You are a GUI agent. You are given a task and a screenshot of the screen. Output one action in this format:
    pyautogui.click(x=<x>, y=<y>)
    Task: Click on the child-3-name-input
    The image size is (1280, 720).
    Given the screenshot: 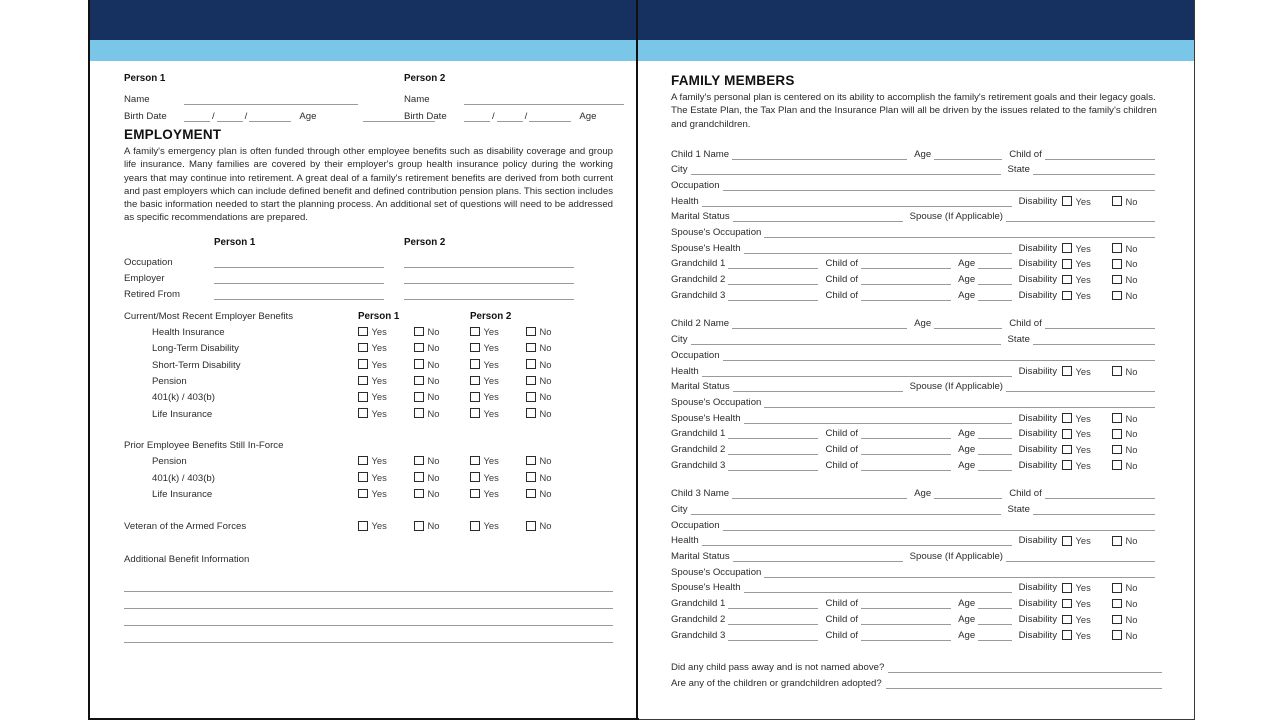 What is the action you would take?
    pyautogui.click(x=820, y=494)
    